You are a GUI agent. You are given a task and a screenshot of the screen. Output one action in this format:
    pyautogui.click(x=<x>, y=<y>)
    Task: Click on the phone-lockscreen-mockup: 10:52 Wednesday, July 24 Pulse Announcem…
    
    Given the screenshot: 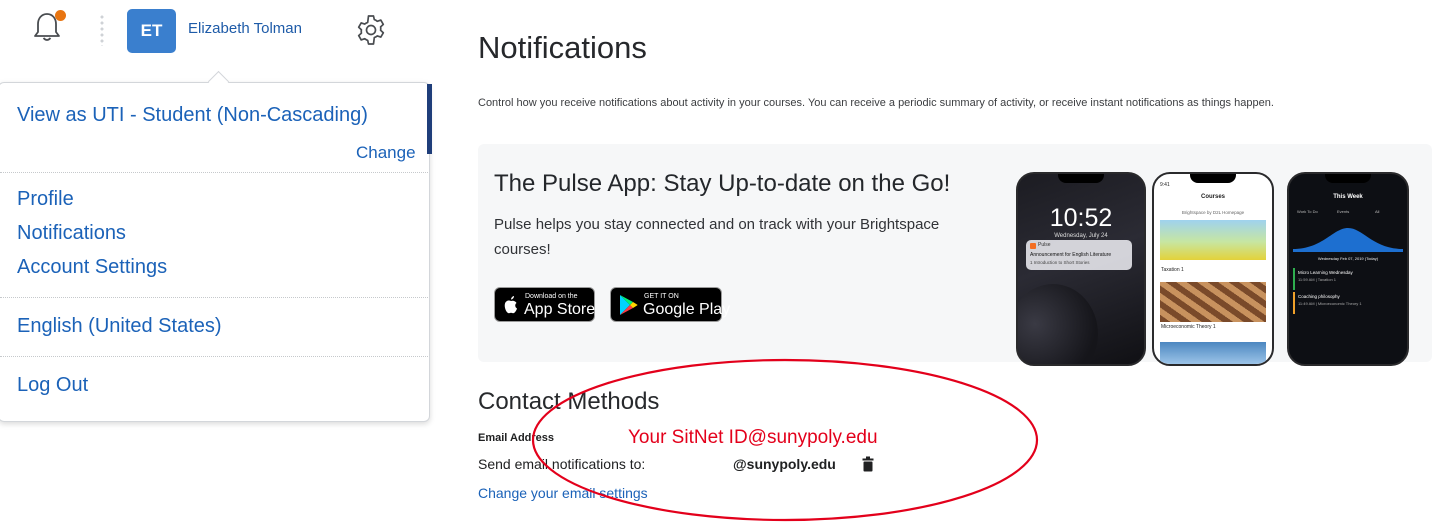 What is the action you would take?
    pyautogui.click(x=1081, y=269)
    